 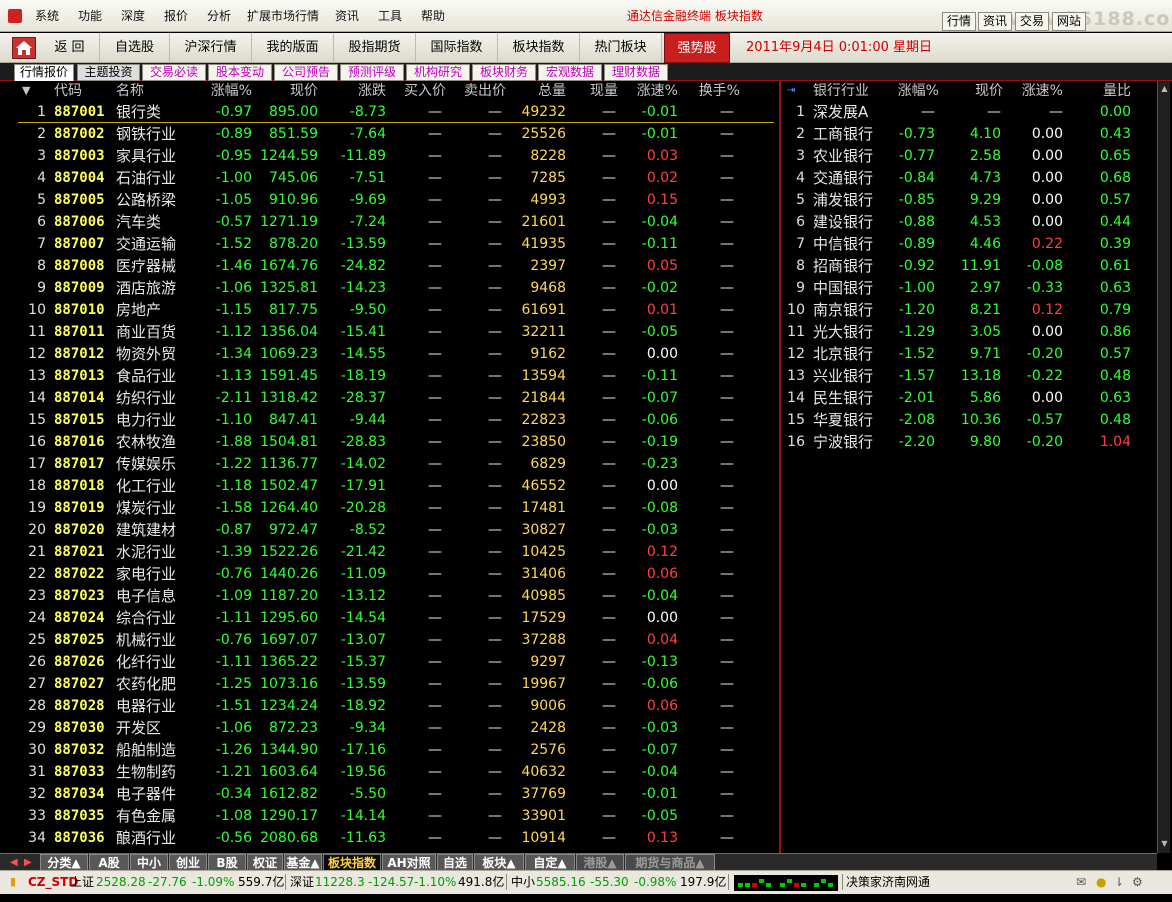 What do you see at coordinates (455, 862) in the screenshot?
I see `btab-favorites: 自选` at bounding box center [455, 862].